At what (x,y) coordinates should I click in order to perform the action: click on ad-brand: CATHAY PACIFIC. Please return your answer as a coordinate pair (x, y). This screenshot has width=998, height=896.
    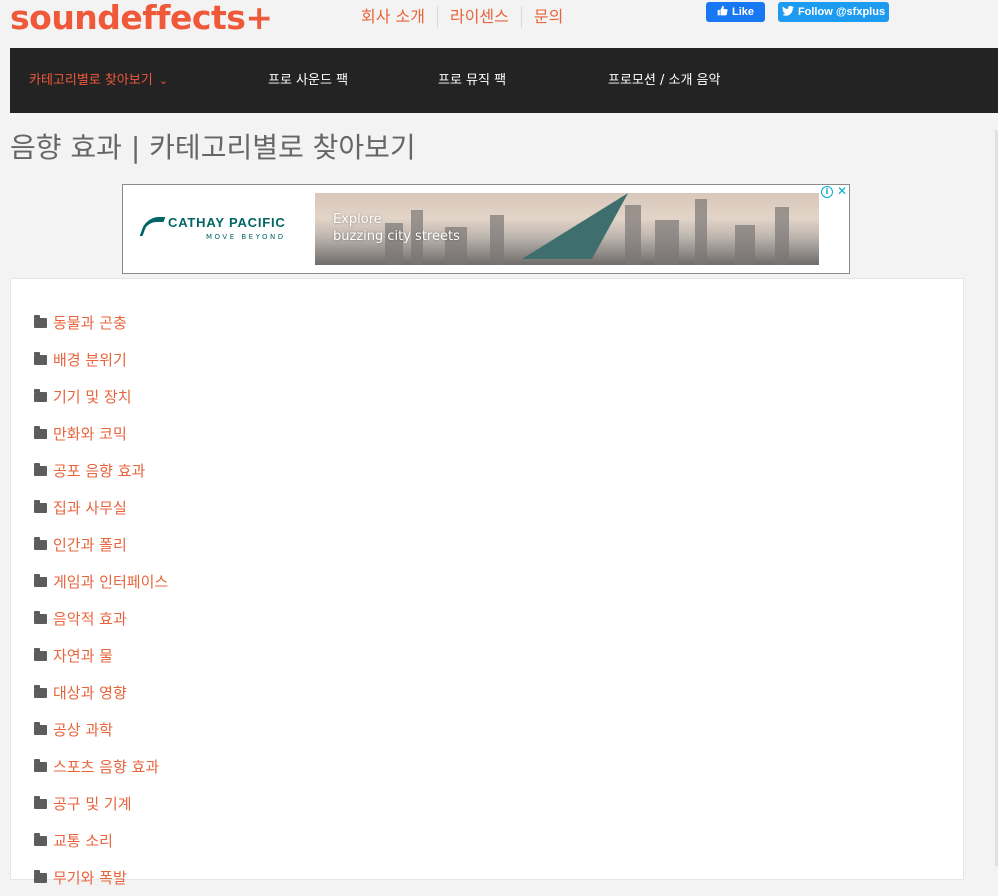
    Looking at the image, I should click on (227, 222).